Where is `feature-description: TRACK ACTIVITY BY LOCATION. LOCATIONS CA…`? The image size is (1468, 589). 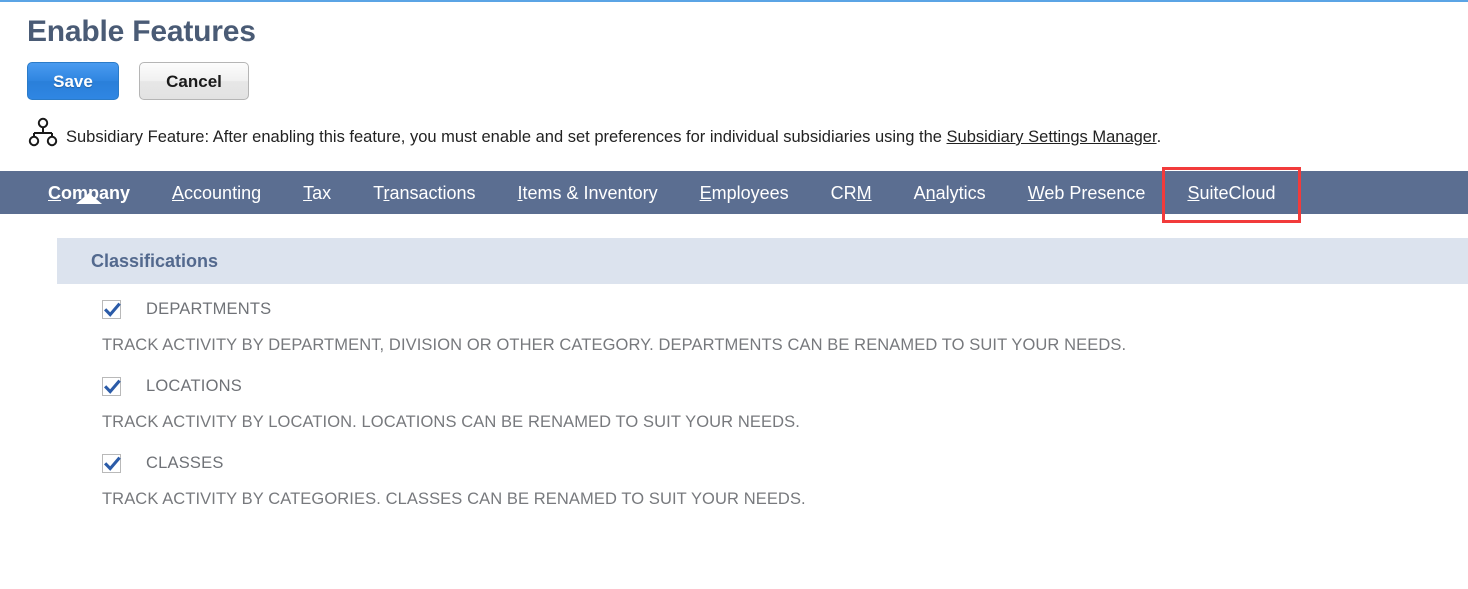 feature-description: TRACK ACTIVITY BY LOCATION. LOCATIONS CA… is located at coordinates (451, 422).